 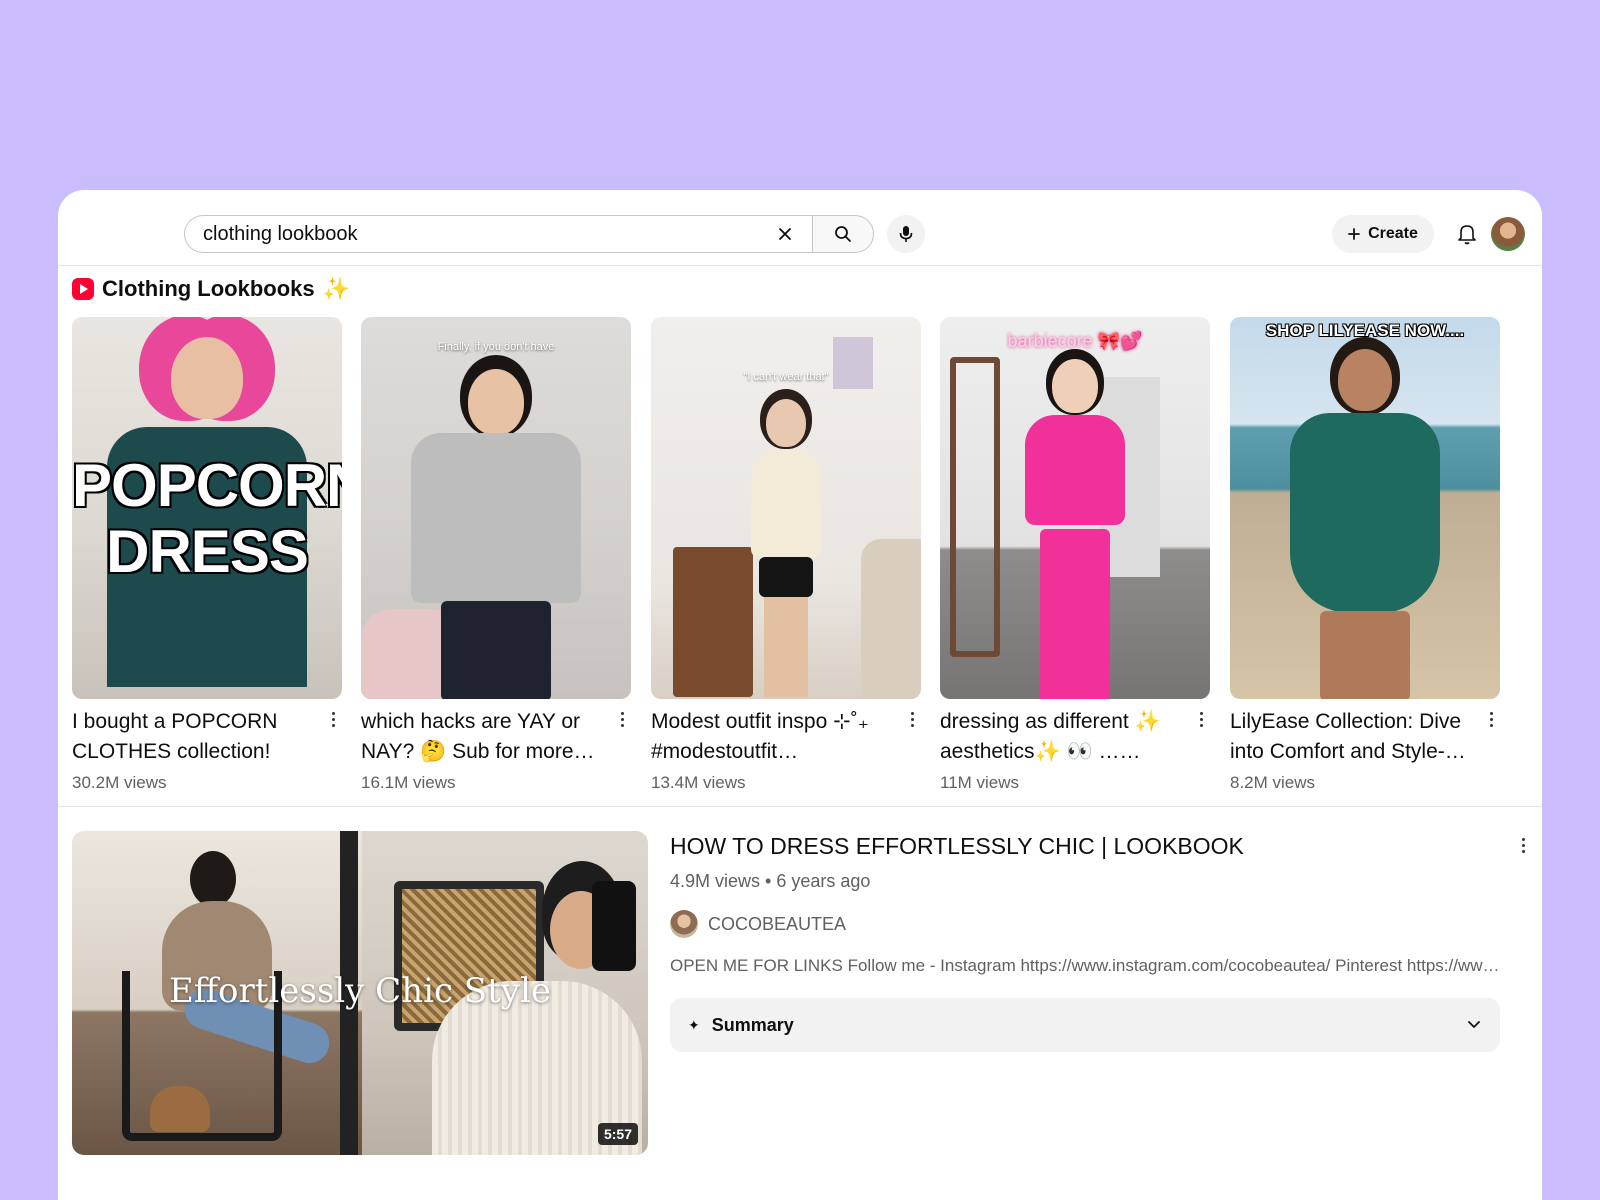 I want to click on search-button, so click(x=843, y=234).